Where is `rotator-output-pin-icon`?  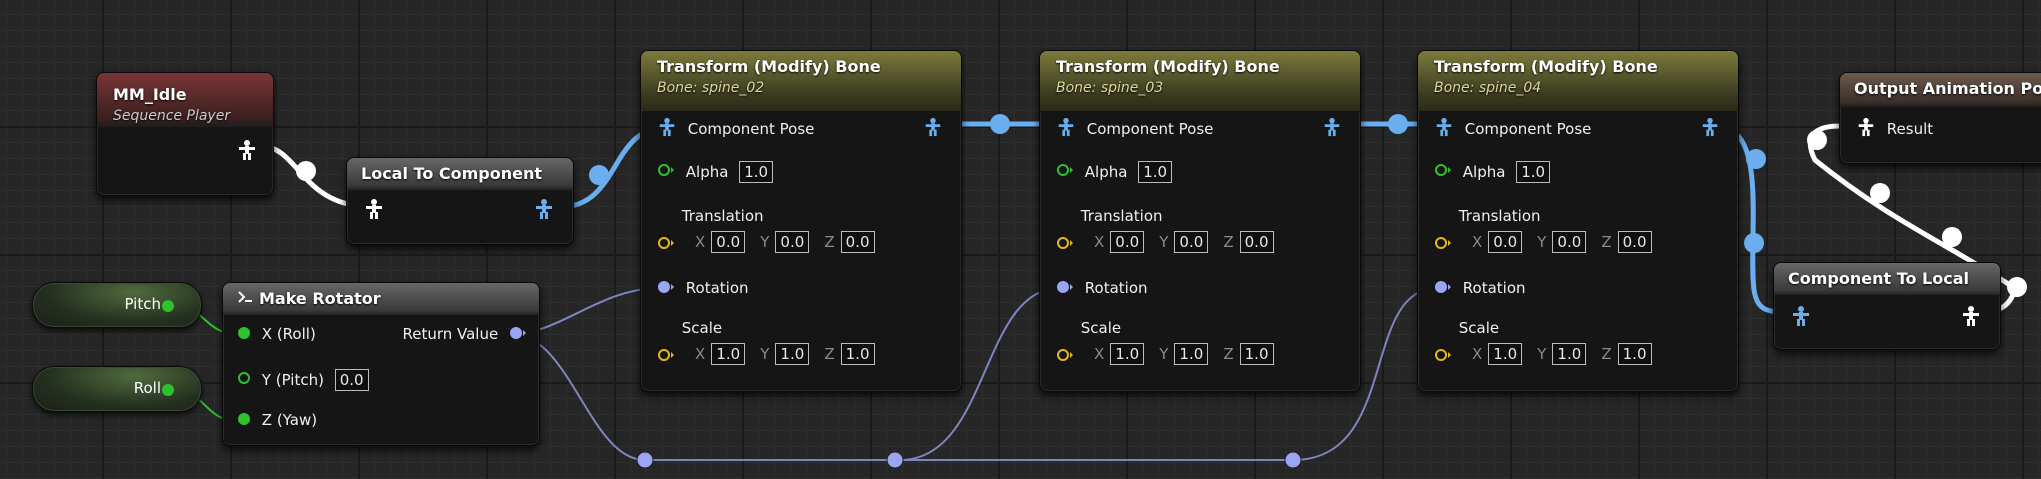
rotator-output-pin-icon is located at coordinates (518, 335).